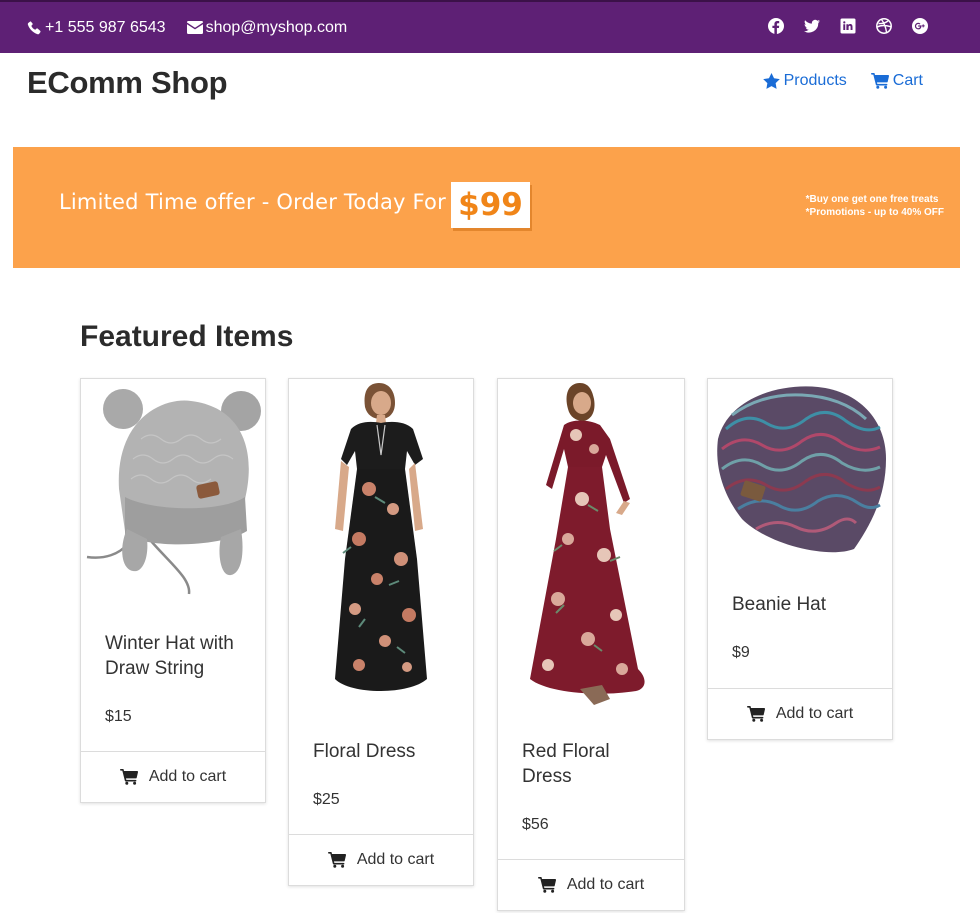  I want to click on linkedin-icon, so click(848, 26).